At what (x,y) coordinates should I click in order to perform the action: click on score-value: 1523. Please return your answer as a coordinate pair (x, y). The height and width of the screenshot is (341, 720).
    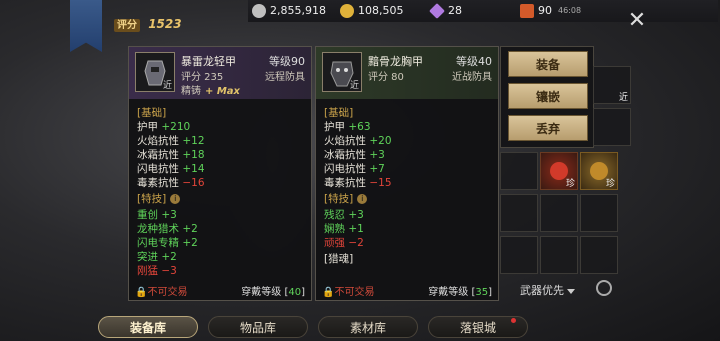
    Looking at the image, I should click on (165, 24).